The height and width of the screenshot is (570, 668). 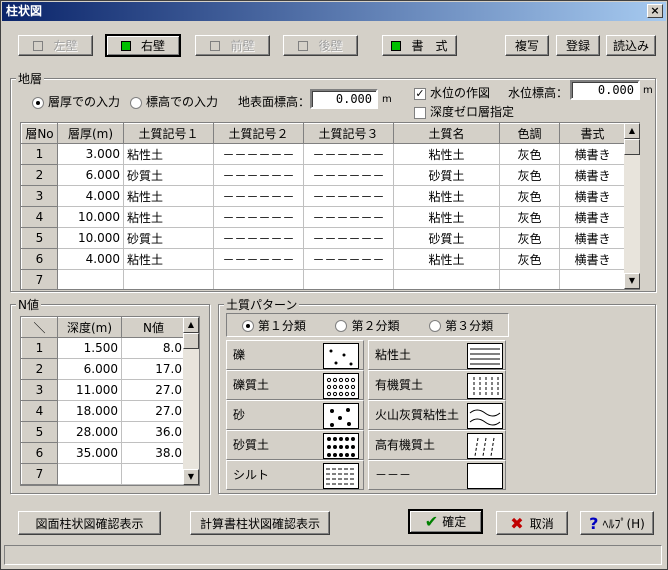 I want to click on load-button: 読込み, so click(x=631, y=45).